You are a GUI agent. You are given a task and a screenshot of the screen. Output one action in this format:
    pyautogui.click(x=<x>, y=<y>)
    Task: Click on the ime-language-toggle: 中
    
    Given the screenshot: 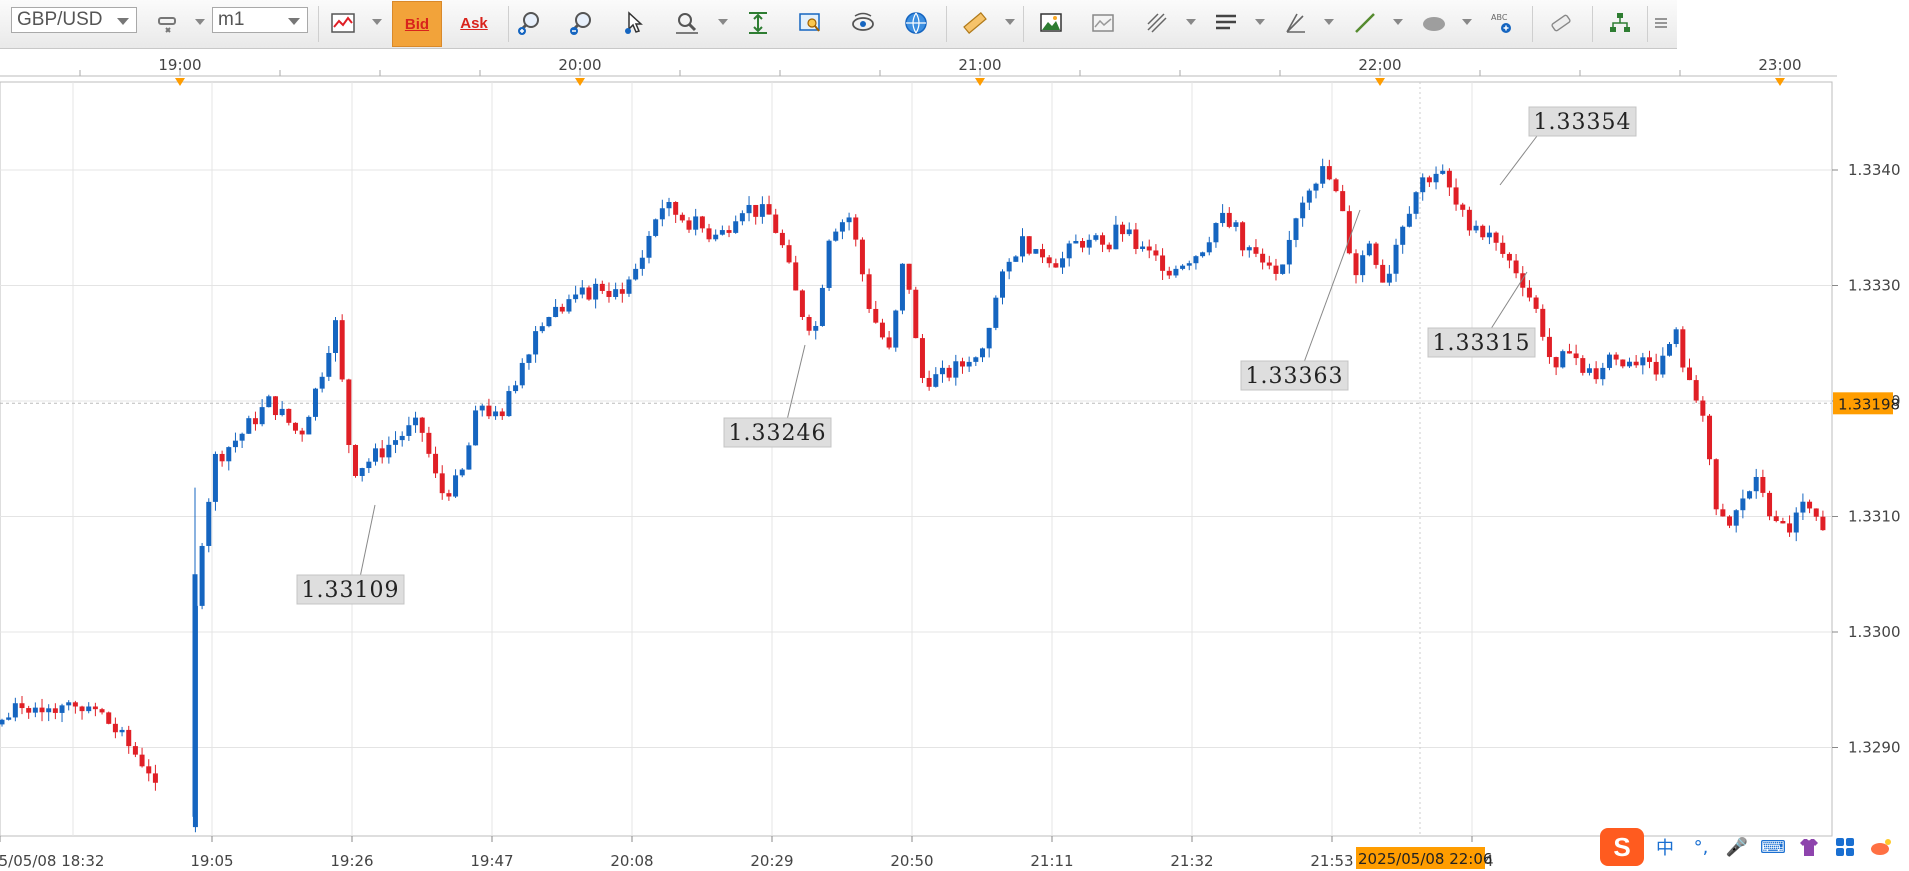 What is the action you would take?
    pyautogui.click(x=1665, y=847)
    